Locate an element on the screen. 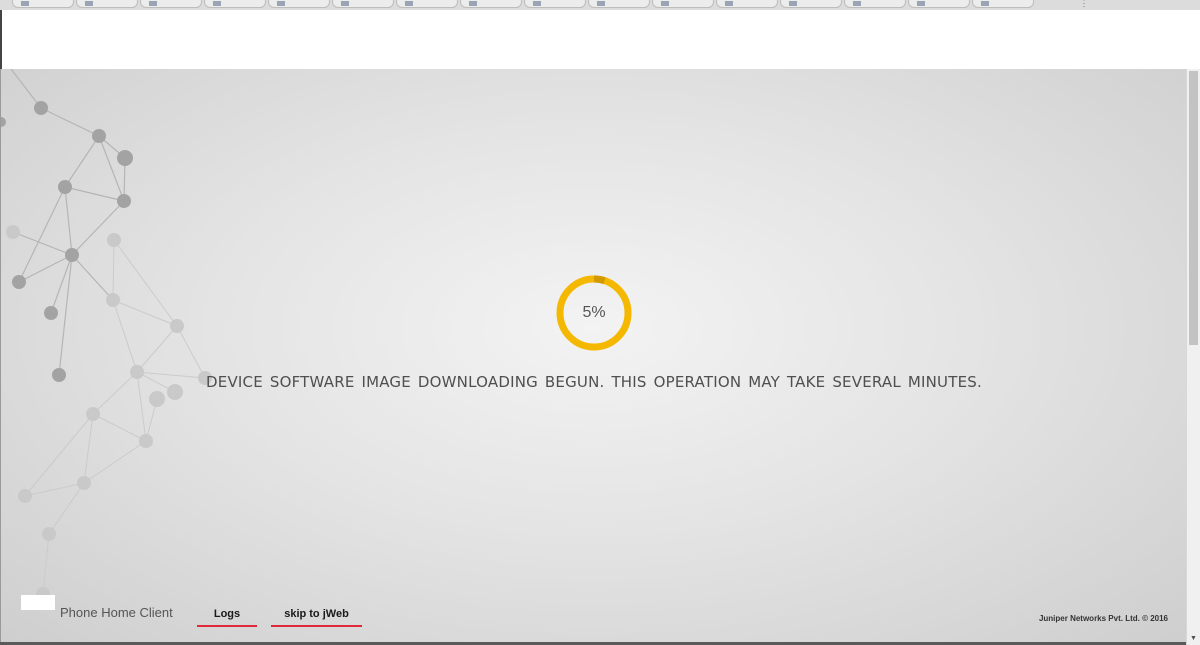 Image resolution: width=1200 pixels, height=645 pixels. browser-tab-active is located at coordinates (1003, 4).